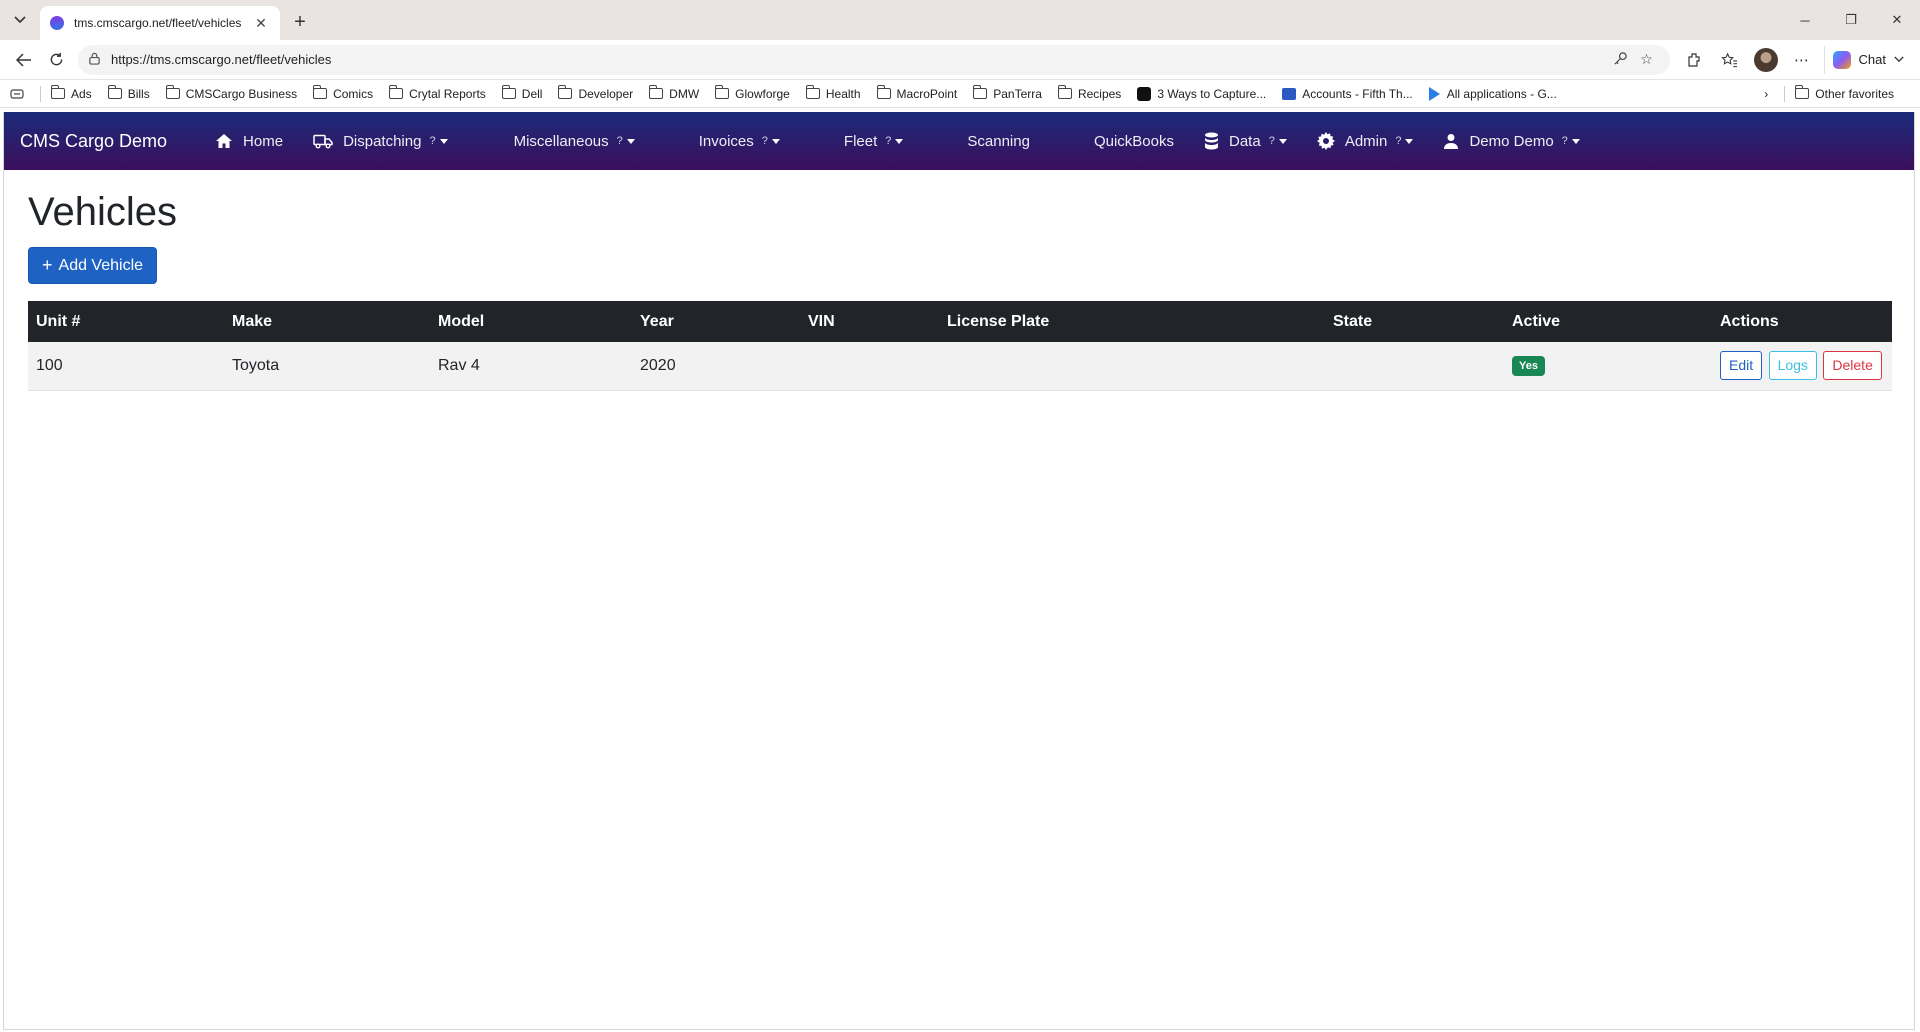  I want to click on cell-vin, so click(869, 366).